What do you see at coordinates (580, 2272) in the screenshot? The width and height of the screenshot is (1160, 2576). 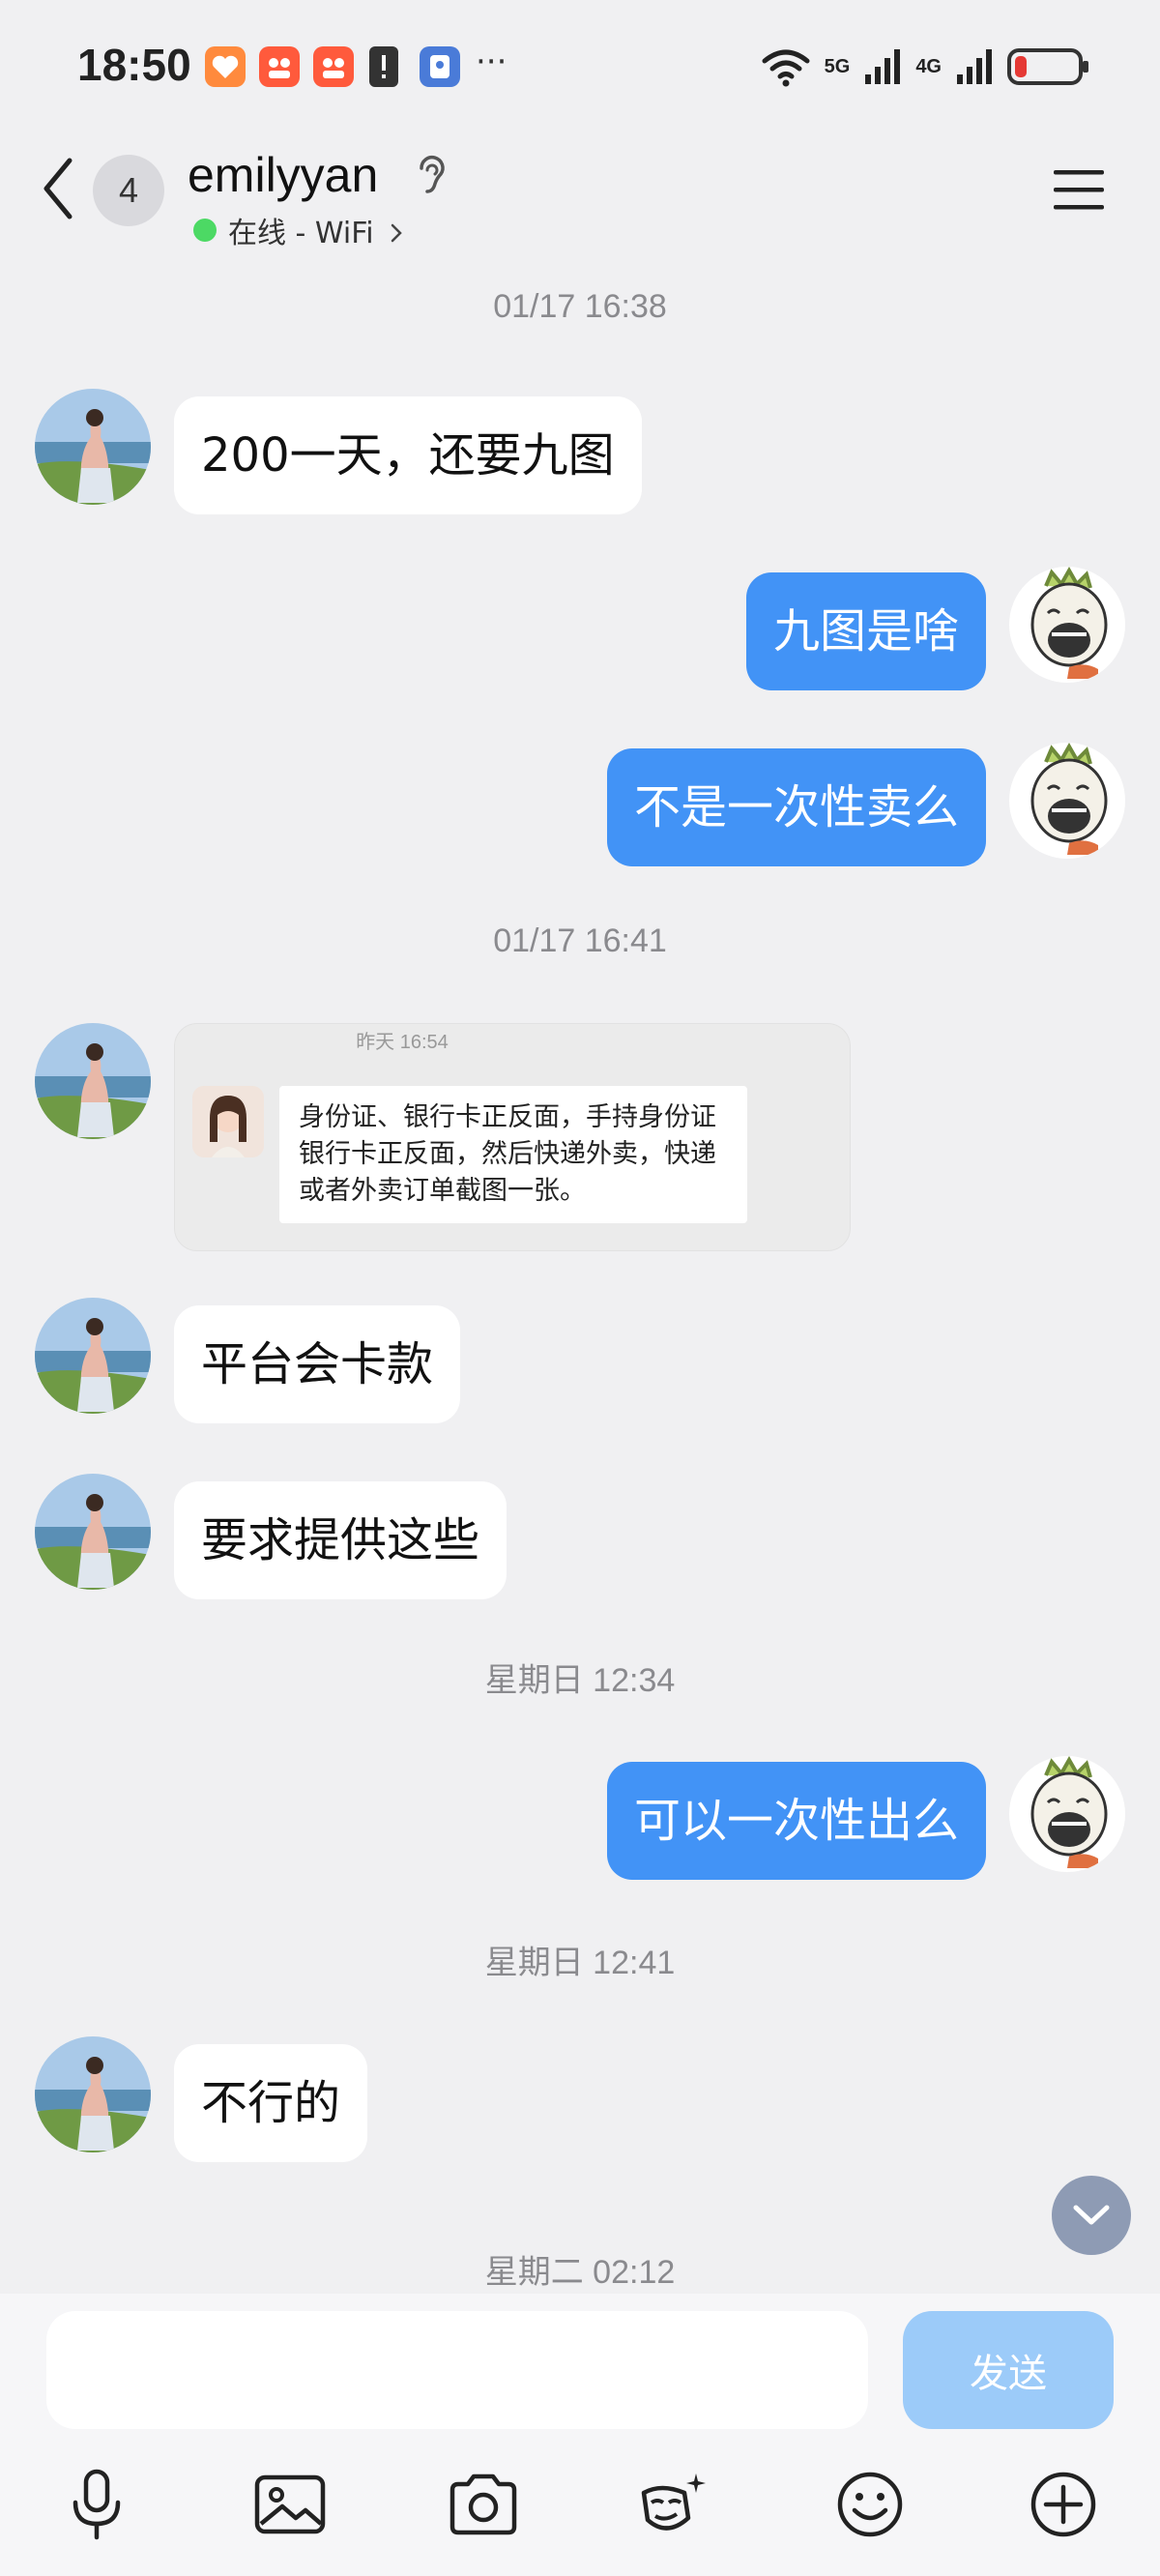 I see `timestamp: 星期二 02:12` at bounding box center [580, 2272].